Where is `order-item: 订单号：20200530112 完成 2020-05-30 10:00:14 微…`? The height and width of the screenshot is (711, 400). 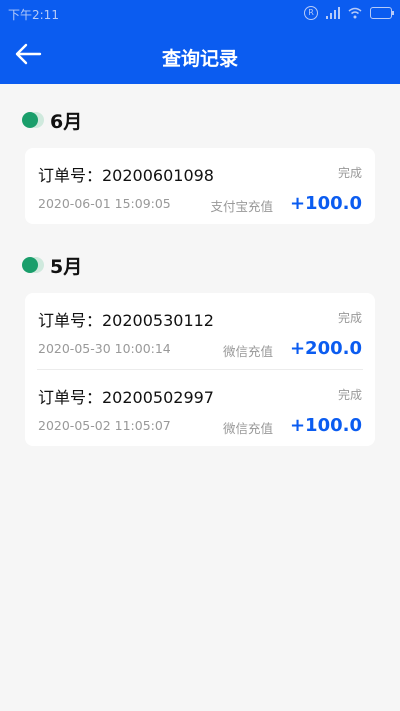
order-item: 订单号：20200530112 完成 2020-05-30 10:00:14 微… is located at coordinates (200, 331).